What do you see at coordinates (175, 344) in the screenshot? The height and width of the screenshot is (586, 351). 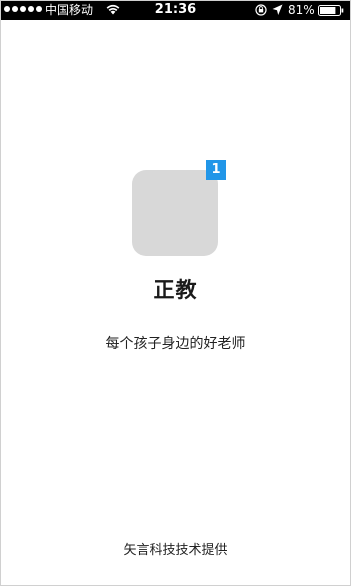 I see `app-tagline: 每个孩子身边的好老师` at bounding box center [175, 344].